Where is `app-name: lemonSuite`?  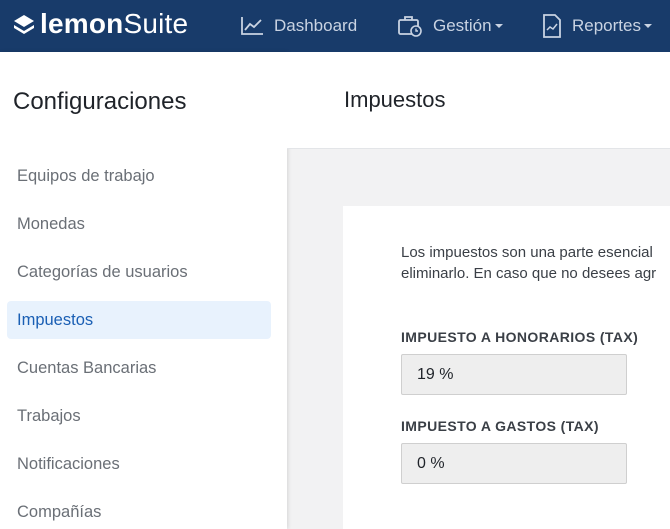
app-name: lemonSuite is located at coordinates (114, 24).